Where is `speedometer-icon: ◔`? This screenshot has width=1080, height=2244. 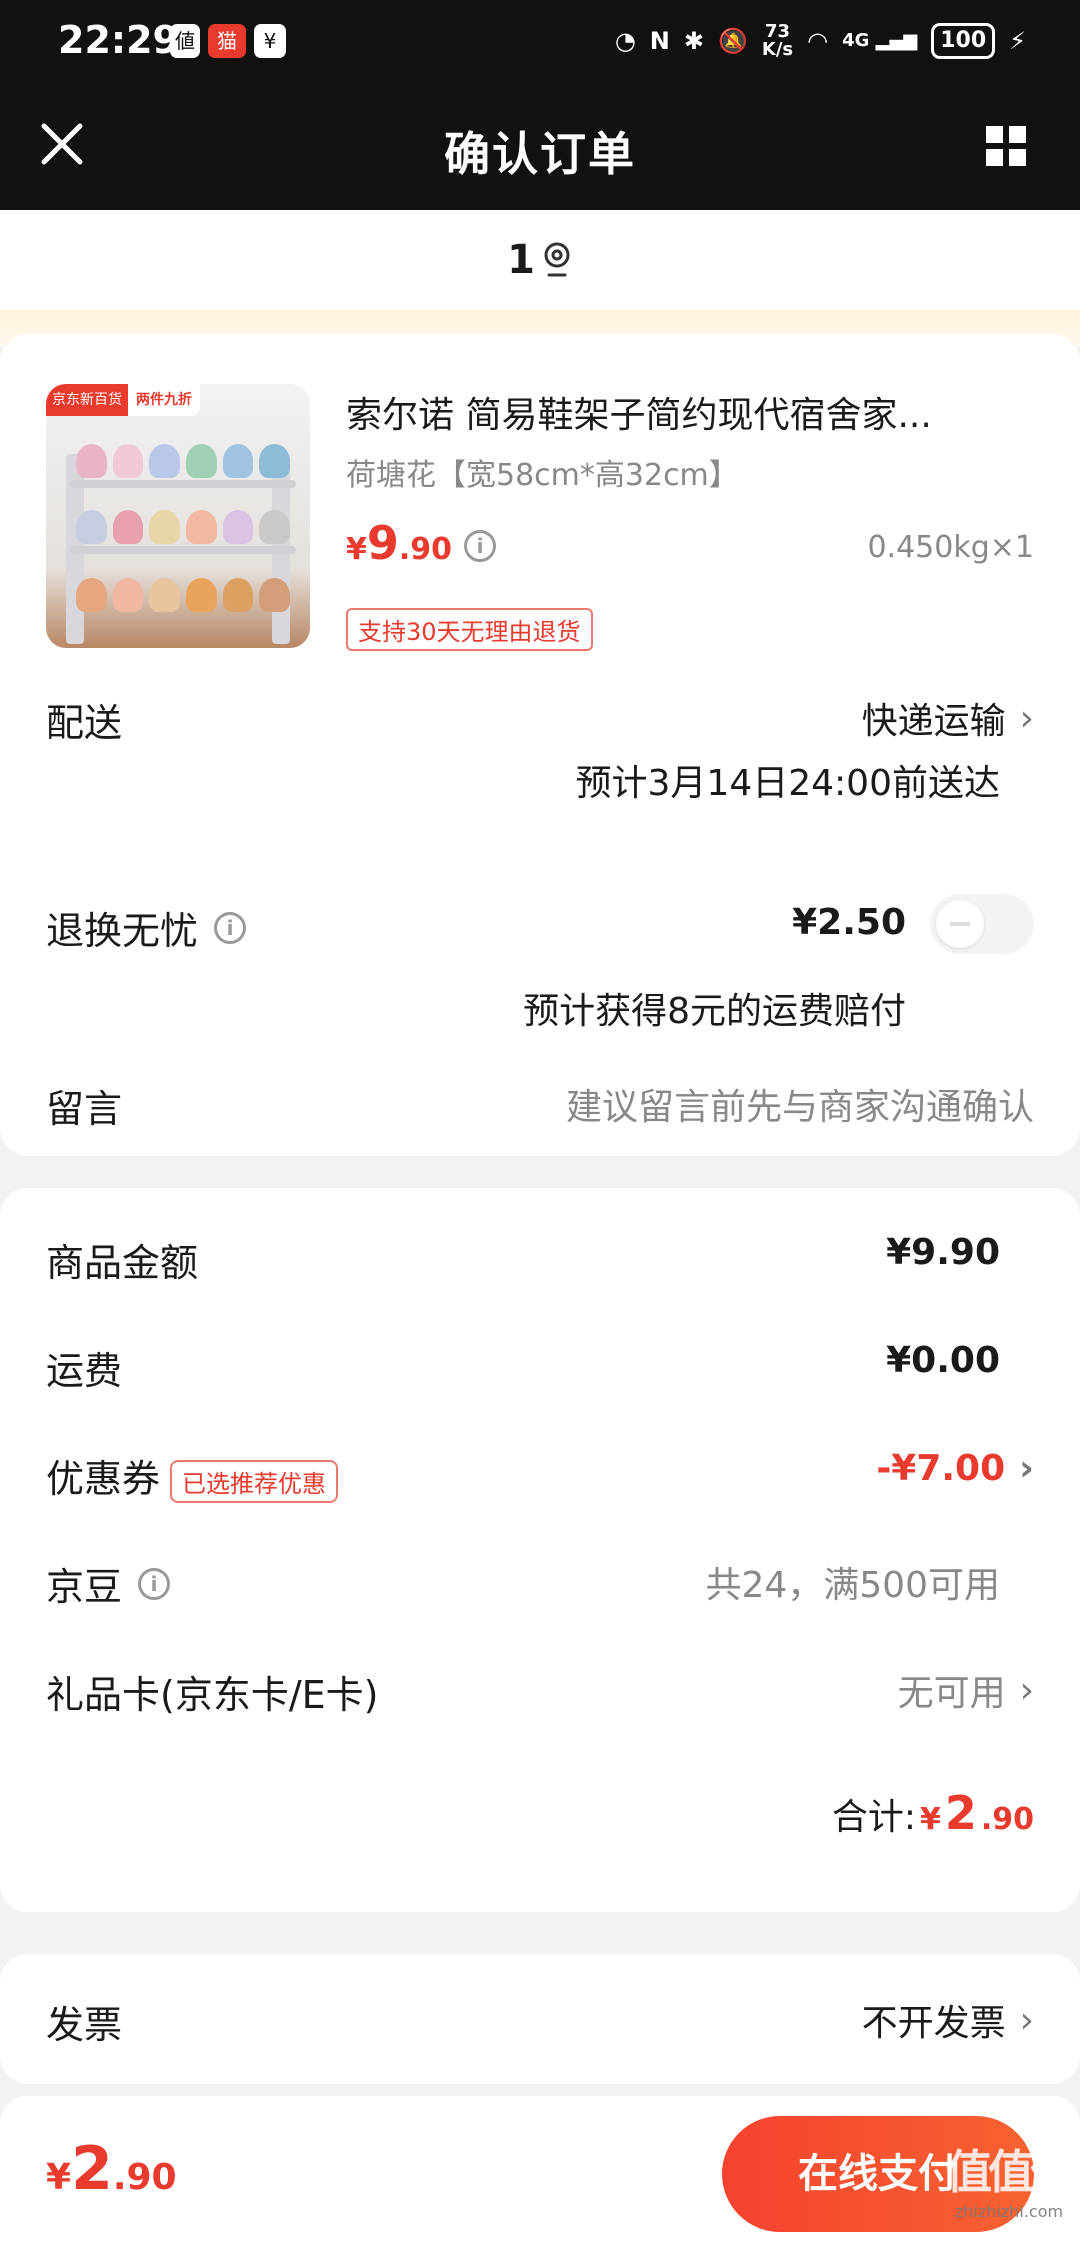
speedometer-icon: ◔ is located at coordinates (625, 41).